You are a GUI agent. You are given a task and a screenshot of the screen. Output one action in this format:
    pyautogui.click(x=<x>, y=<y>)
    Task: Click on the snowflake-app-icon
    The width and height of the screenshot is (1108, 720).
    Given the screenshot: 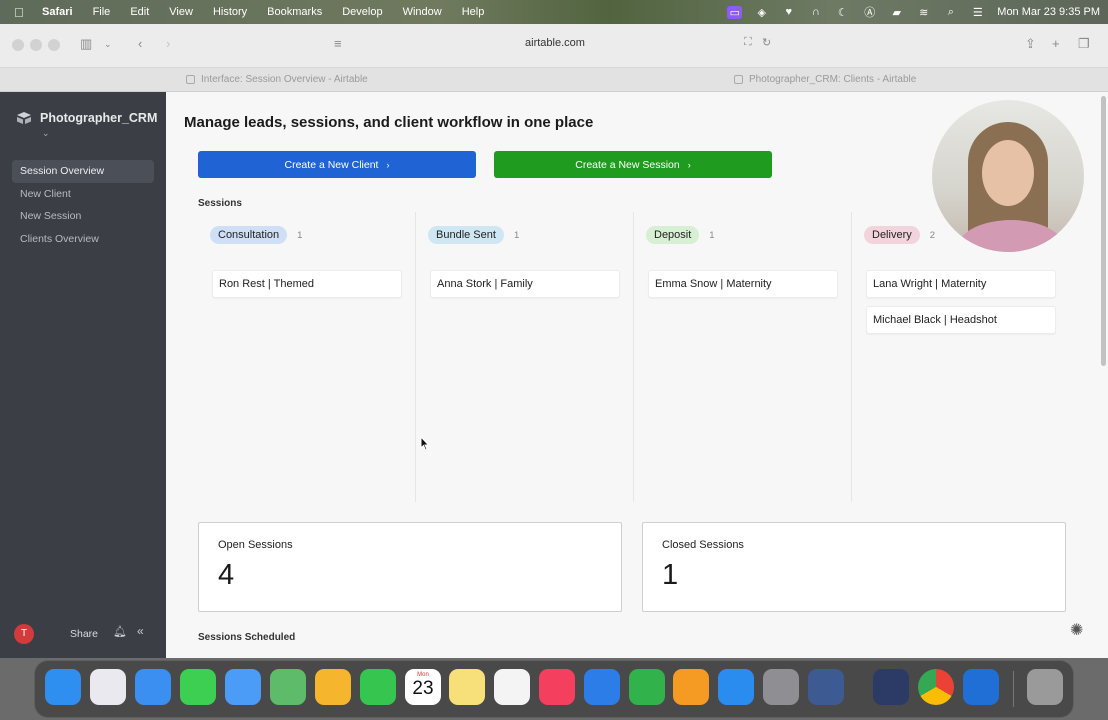 What is the action you would take?
    pyautogui.click(x=981, y=687)
    